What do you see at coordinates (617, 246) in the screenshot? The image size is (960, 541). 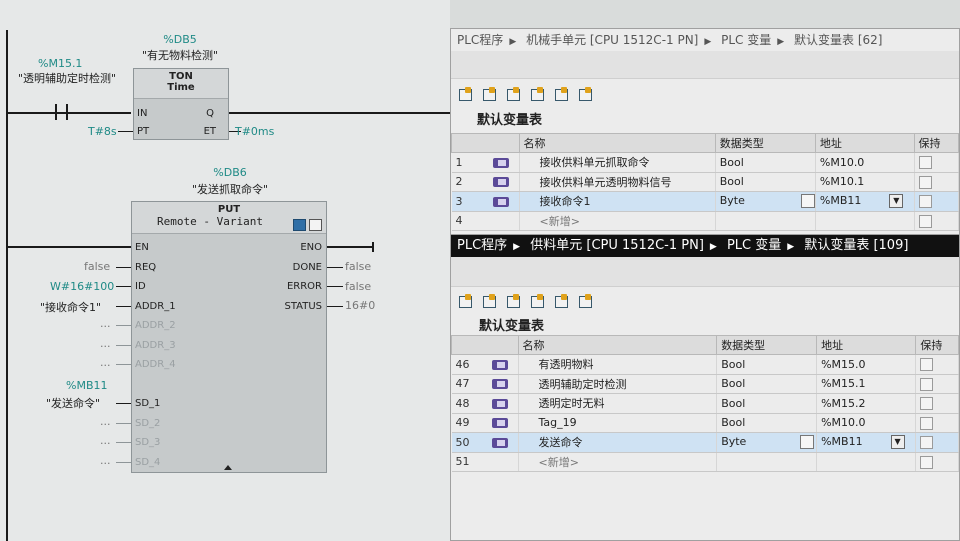 I see `crumb-feeding-unit: 供料单元 [CPU 1512C-1 PN]` at bounding box center [617, 246].